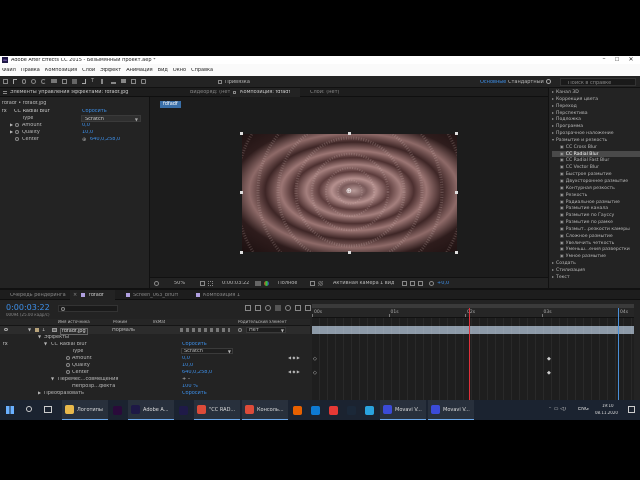 The height and width of the screenshot is (480, 640). I want to click on hand-tool-icon, so click(24, 81).